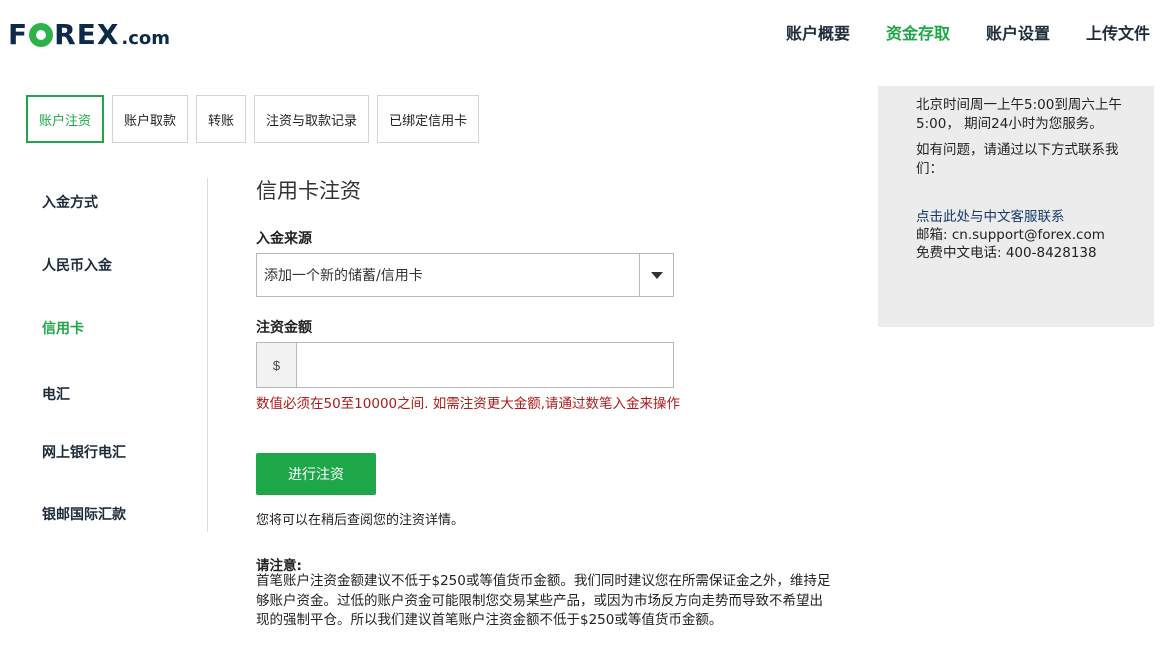  What do you see at coordinates (87, 34) in the screenshot?
I see `logo-letters: REX` at bounding box center [87, 34].